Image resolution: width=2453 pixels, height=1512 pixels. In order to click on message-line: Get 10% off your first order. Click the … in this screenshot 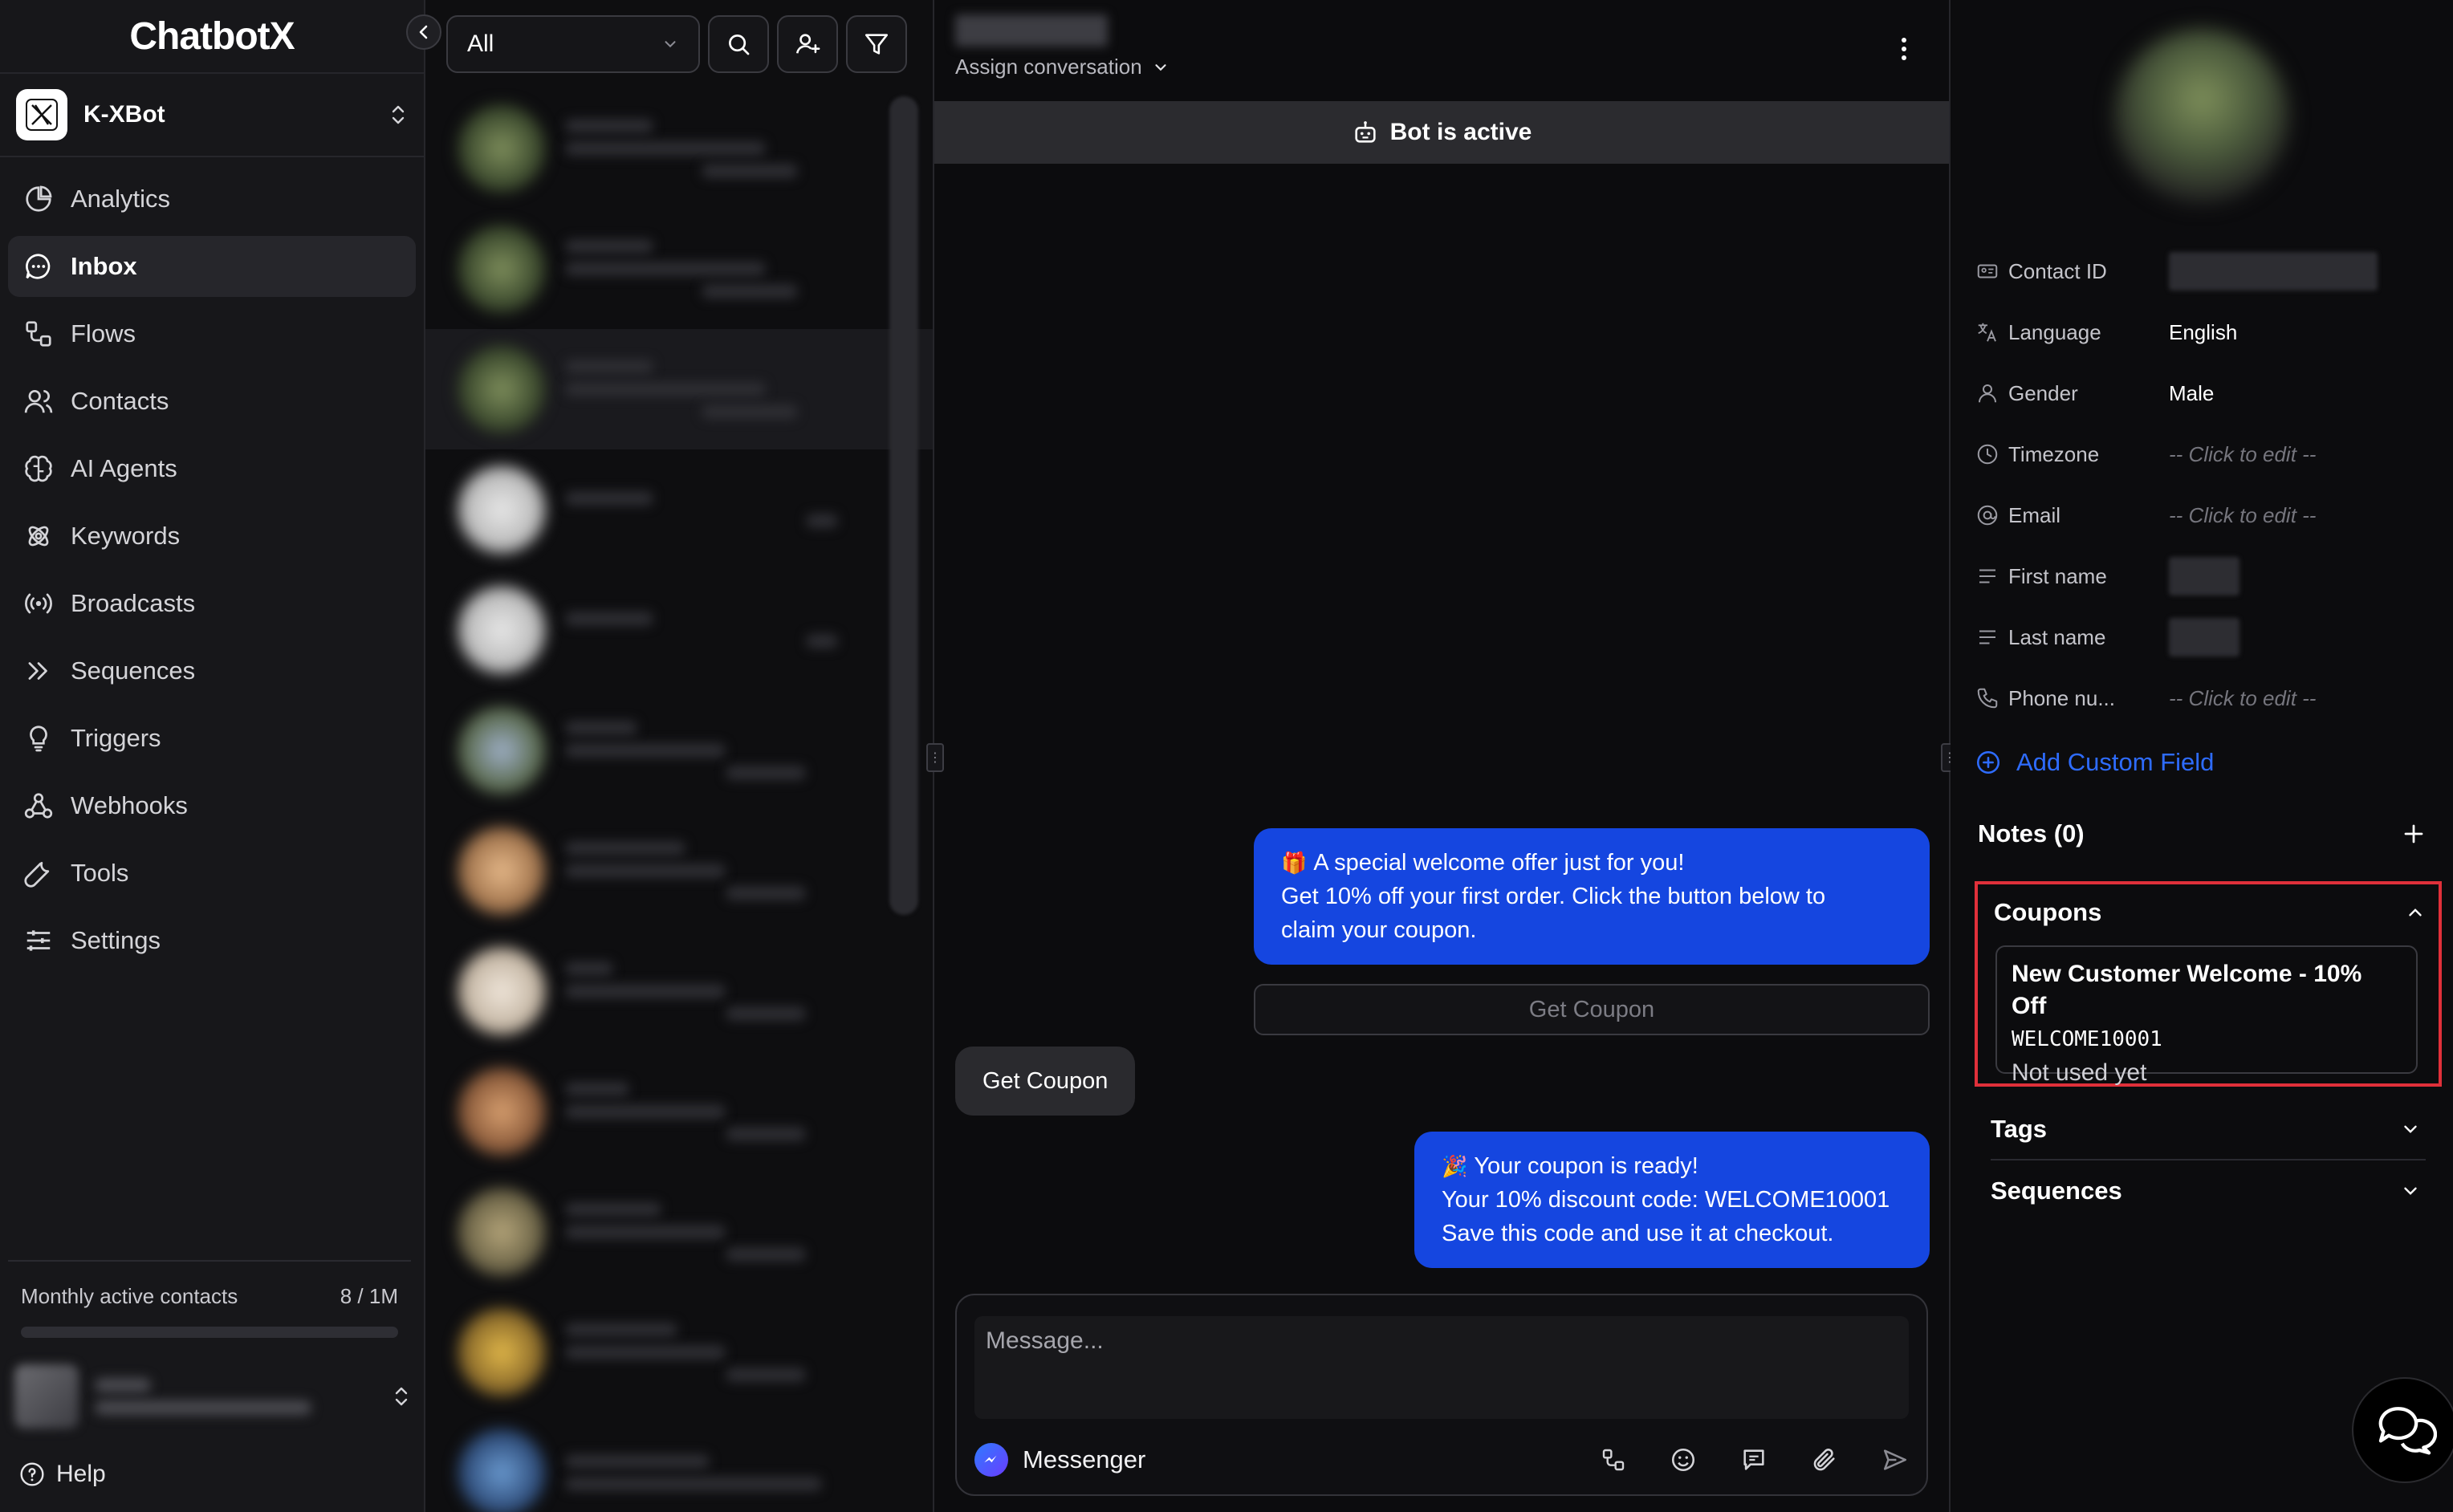, I will do `click(1553, 896)`.